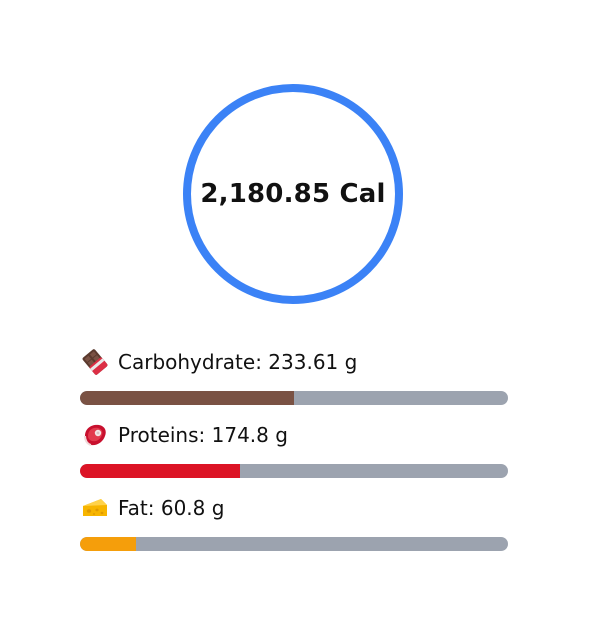 The height and width of the screenshot is (633, 591). I want to click on progress-fill-proteins, so click(160, 471).